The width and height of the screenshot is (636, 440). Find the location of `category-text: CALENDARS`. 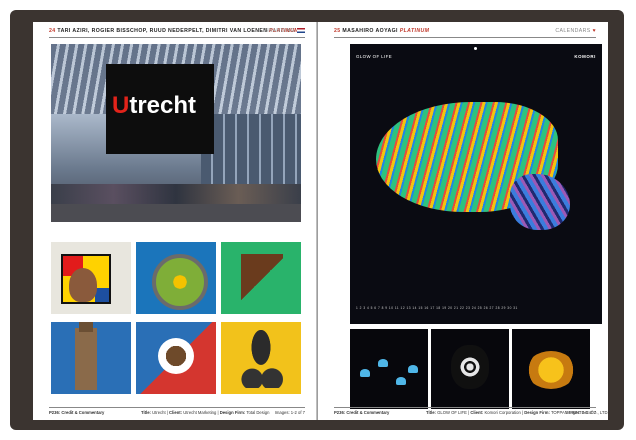

category-text: CALENDARS is located at coordinates (573, 31).